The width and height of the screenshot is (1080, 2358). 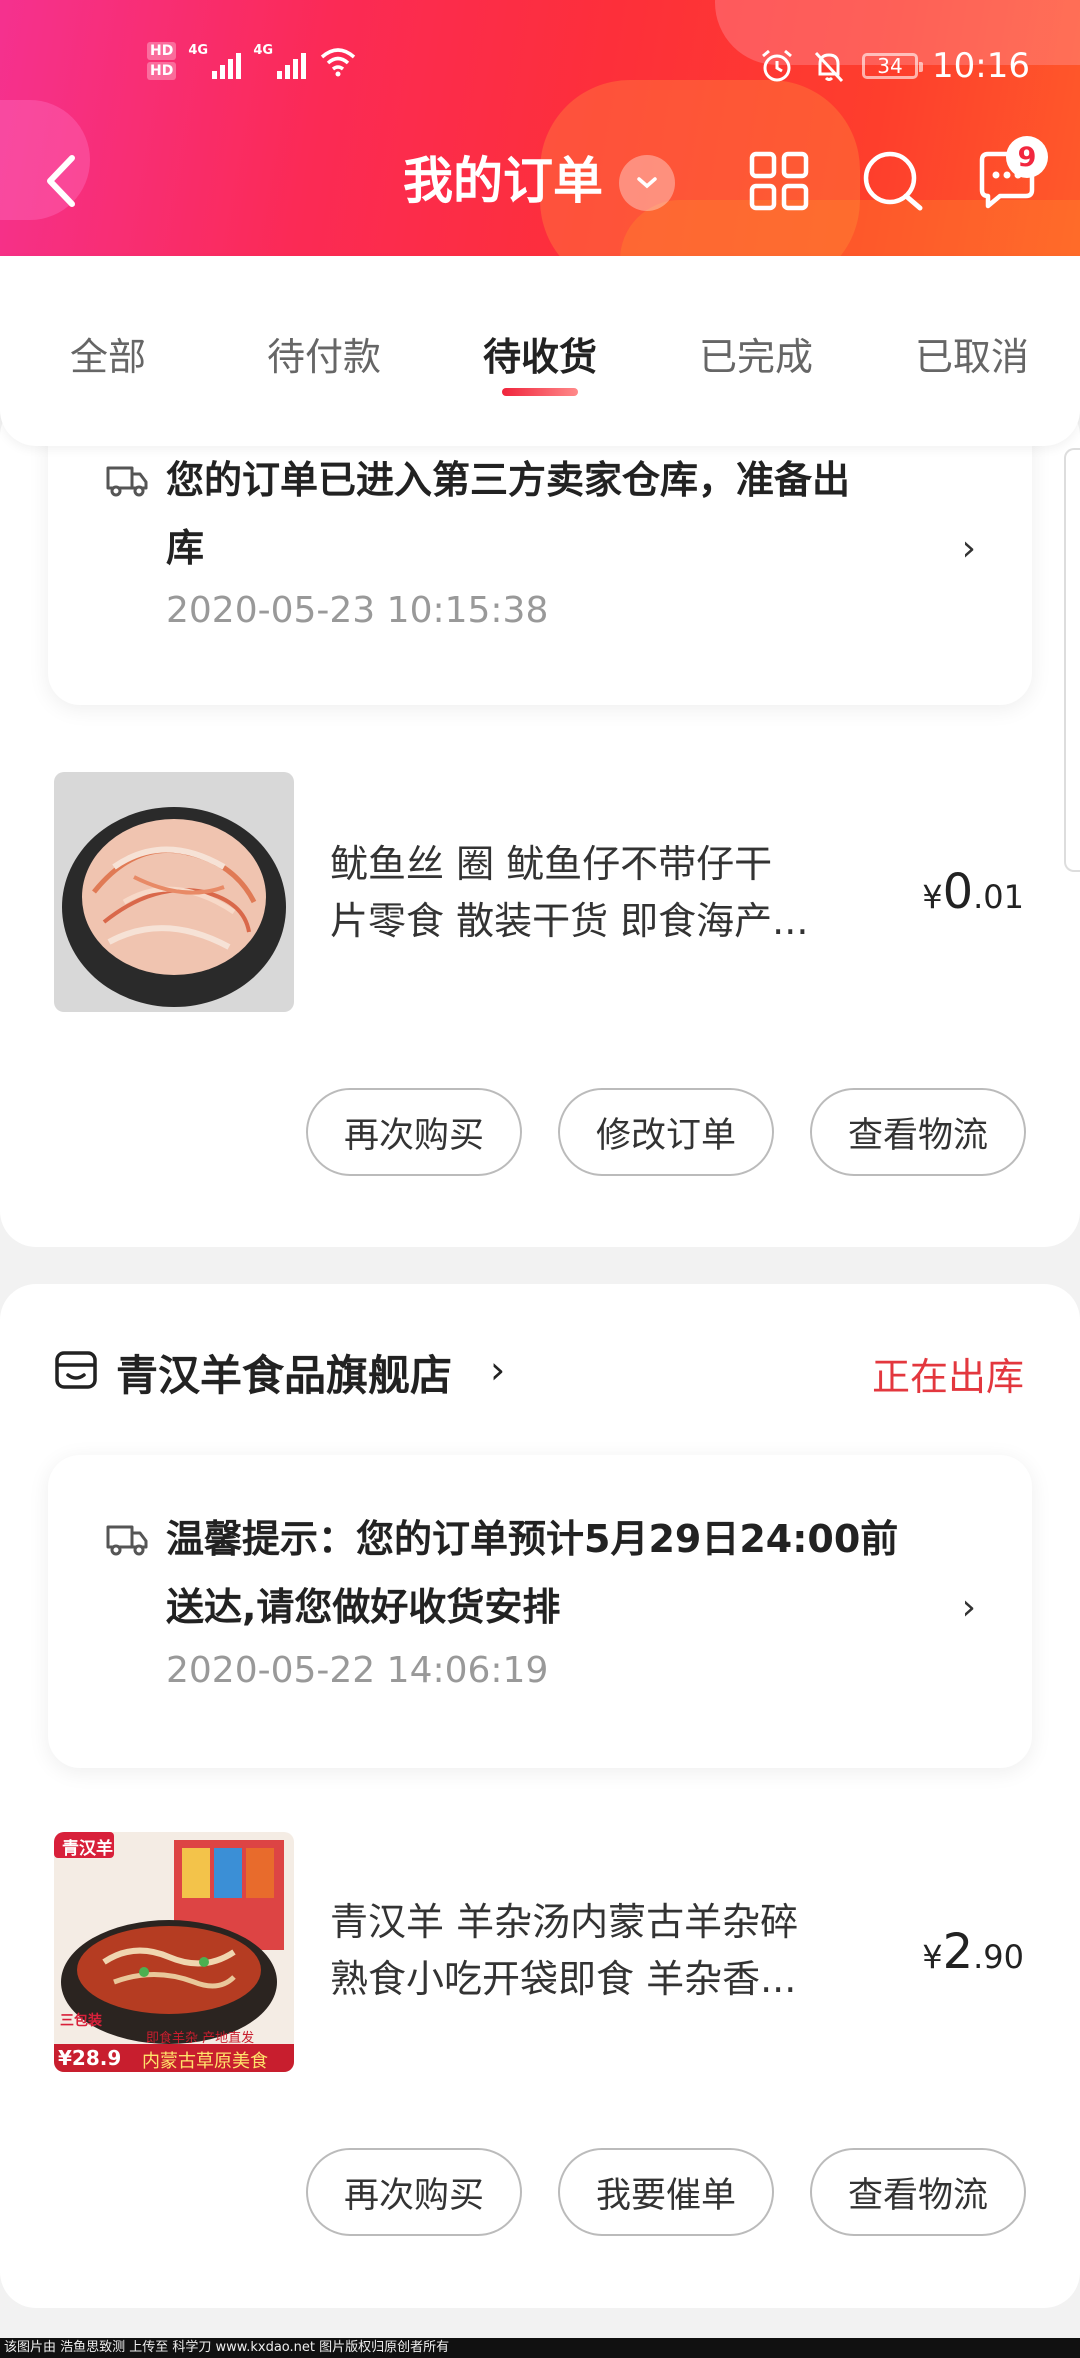 What do you see at coordinates (508, 514) in the screenshot?
I see `logistics-message: 您的订单已进入第三方卖家仓库，准备出 库` at bounding box center [508, 514].